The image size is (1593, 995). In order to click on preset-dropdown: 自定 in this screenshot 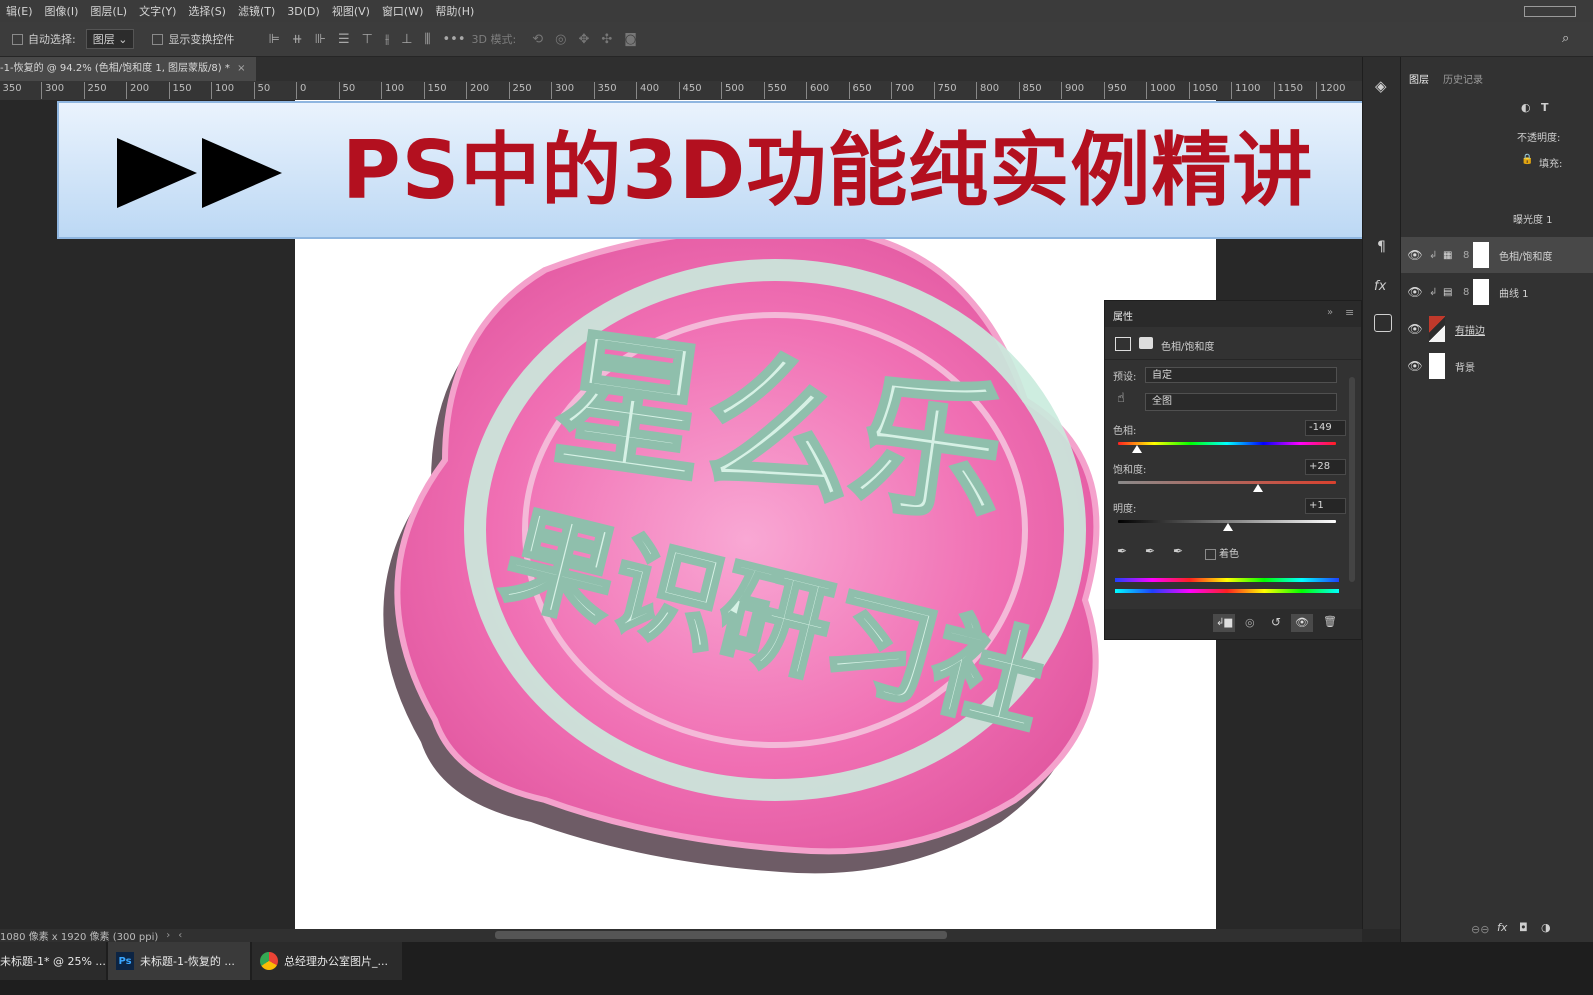, I will do `click(1241, 375)`.